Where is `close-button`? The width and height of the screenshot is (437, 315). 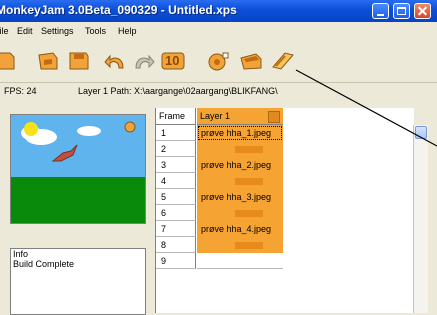
close-button is located at coordinates (422, 11).